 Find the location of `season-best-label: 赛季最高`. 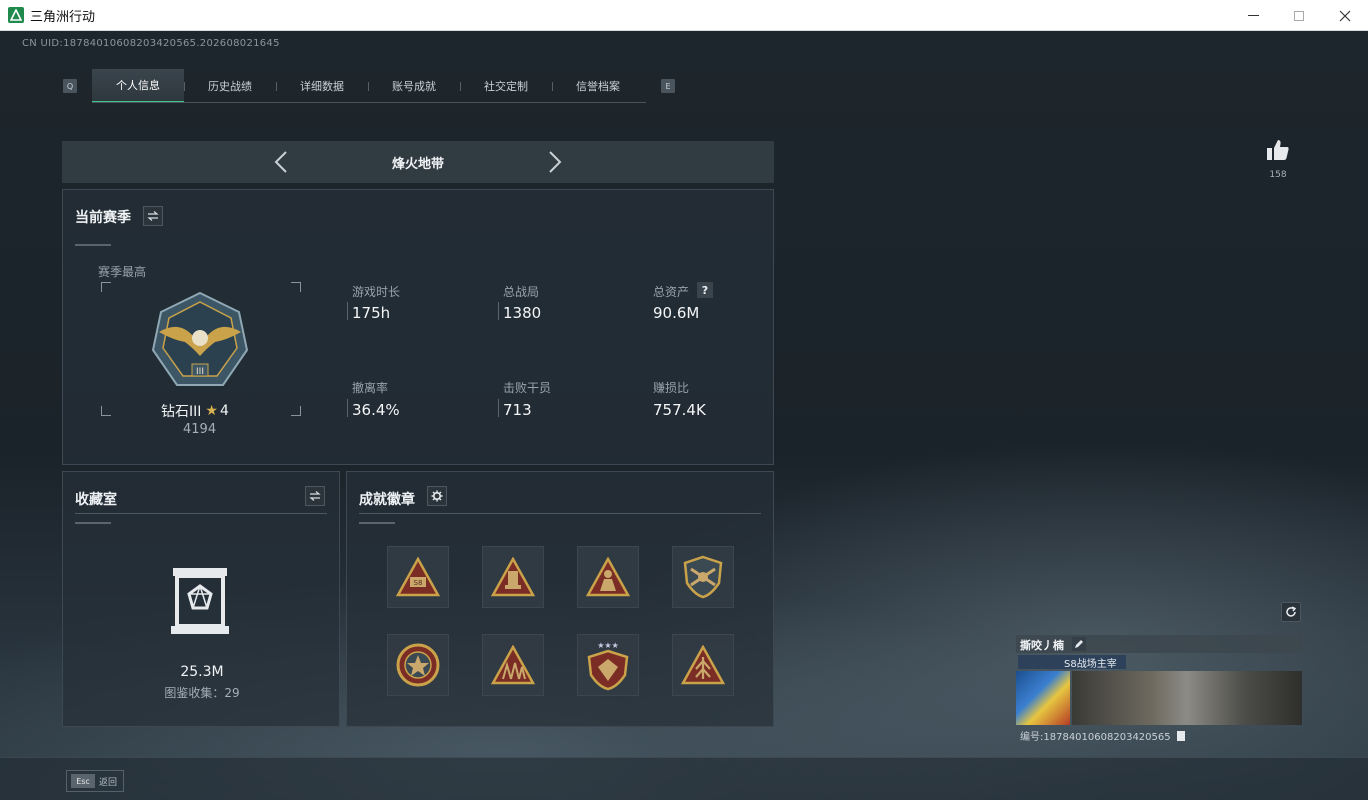

season-best-label: 赛季最高 is located at coordinates (122, 272).